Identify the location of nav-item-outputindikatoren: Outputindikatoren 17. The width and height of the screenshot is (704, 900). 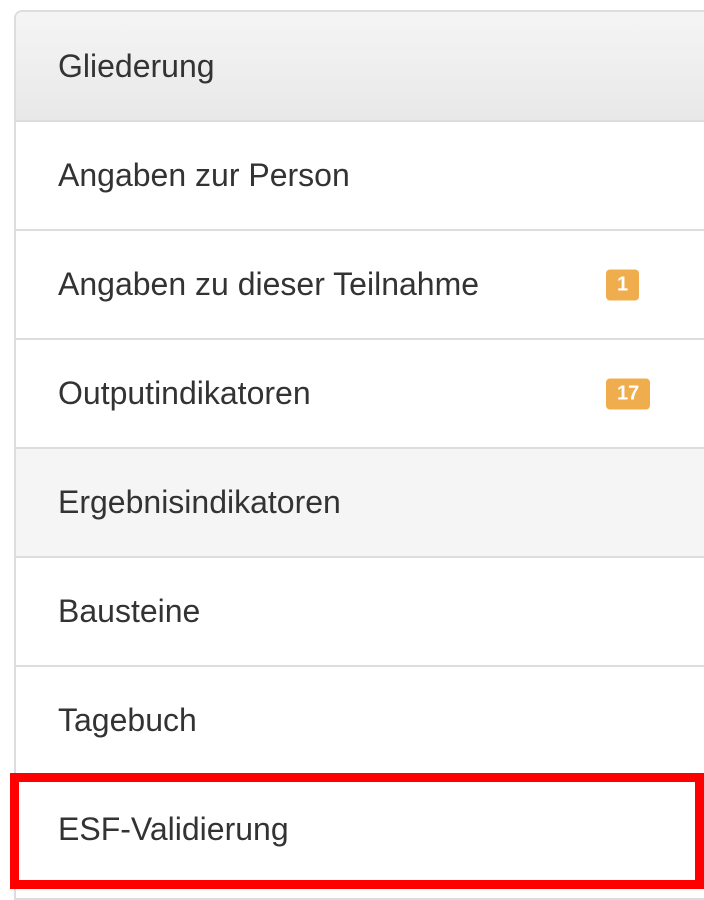
(360, 394).